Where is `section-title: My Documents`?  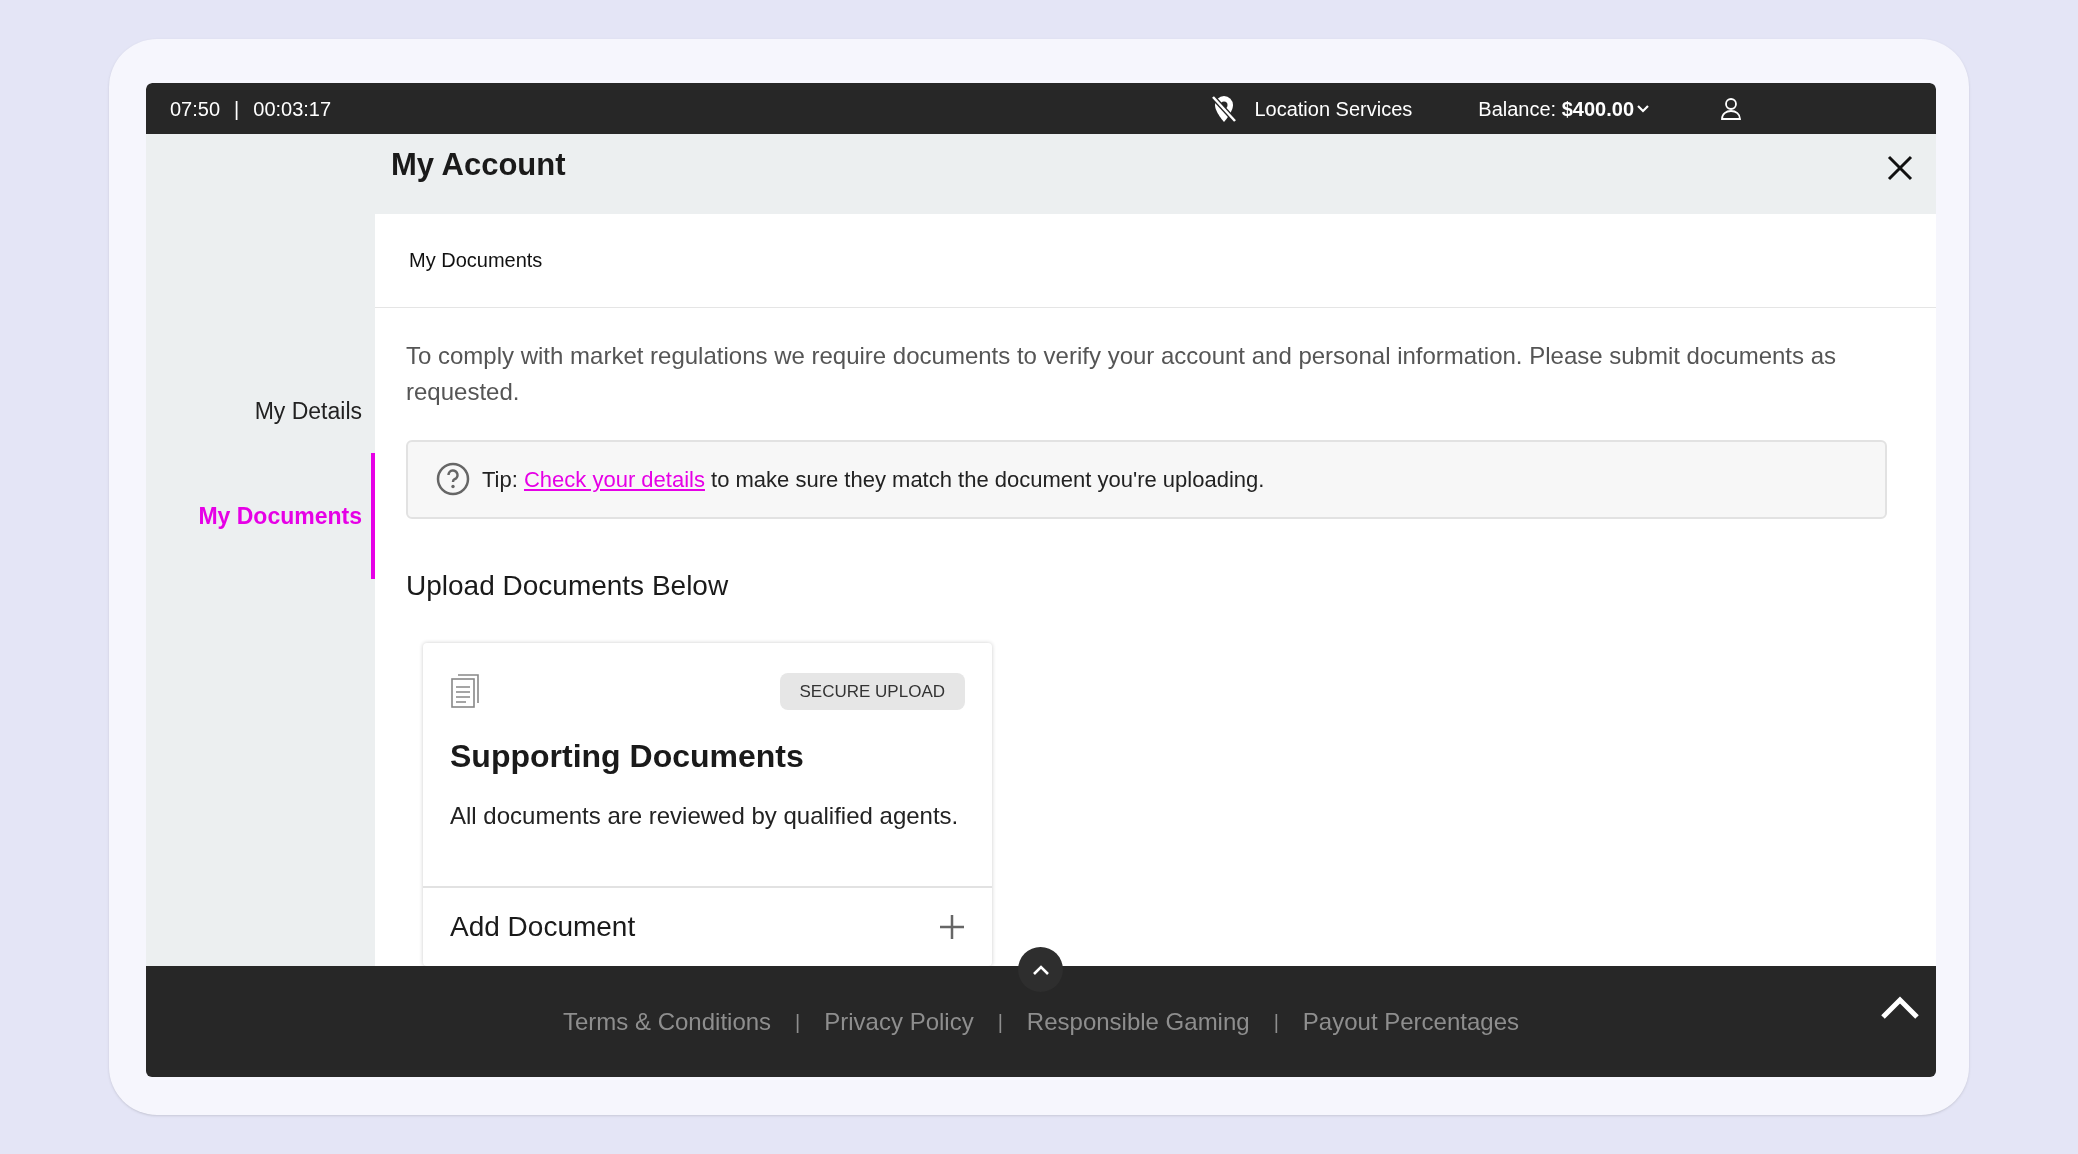 section-title: My Documents is located at coordinates (476, 261).